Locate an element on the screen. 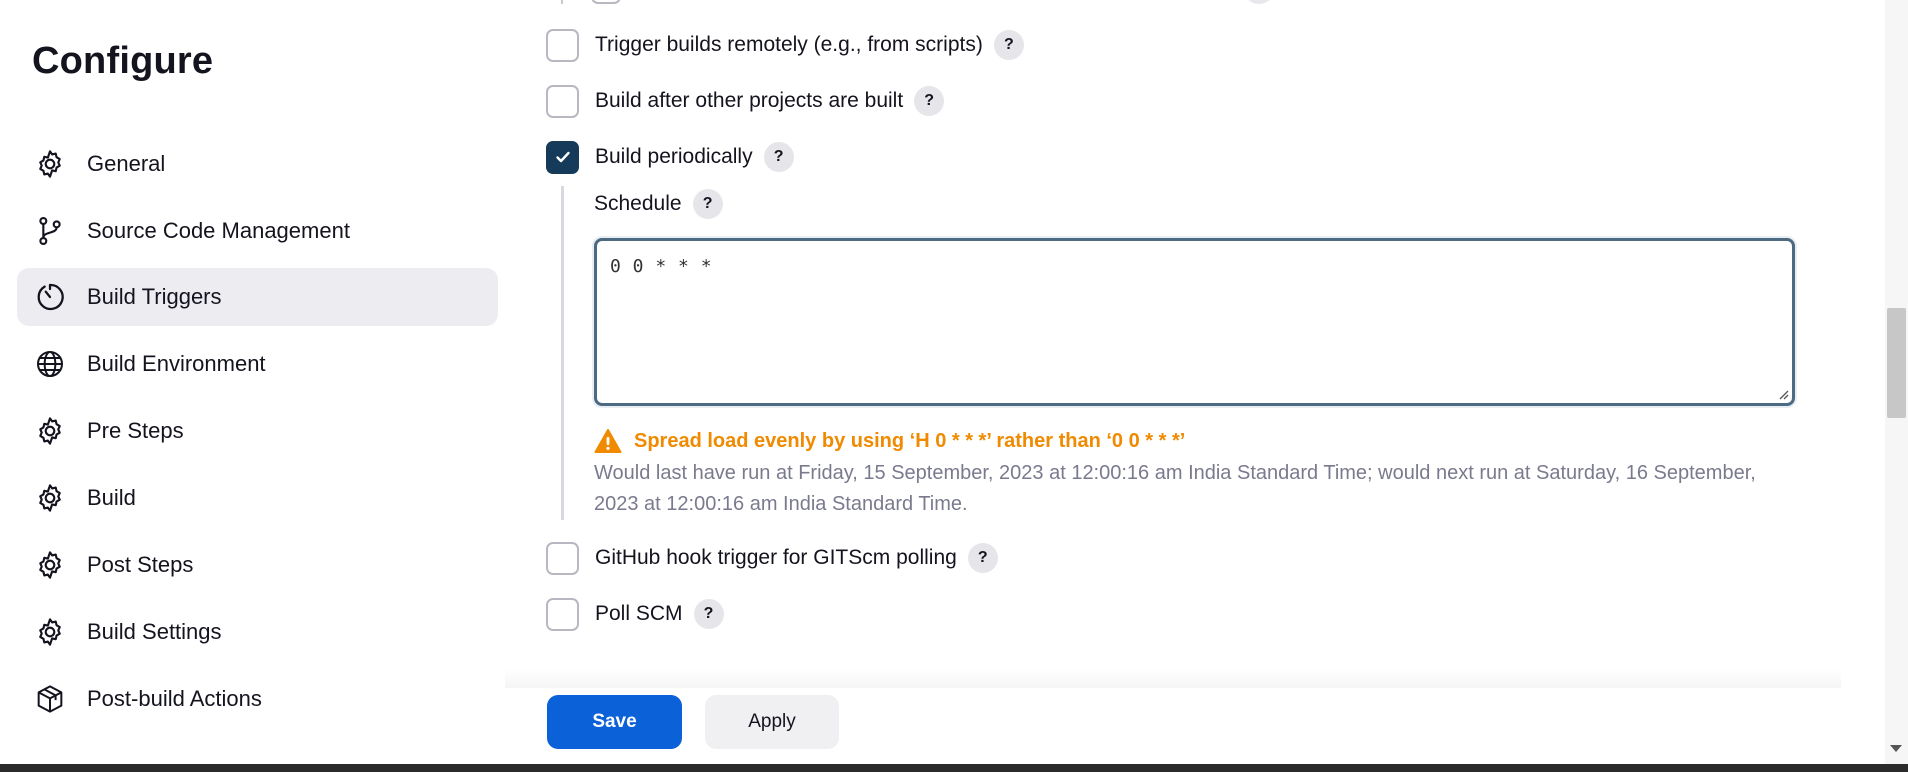  sidebar-item-build: Build is located at coordinates (257, 498).